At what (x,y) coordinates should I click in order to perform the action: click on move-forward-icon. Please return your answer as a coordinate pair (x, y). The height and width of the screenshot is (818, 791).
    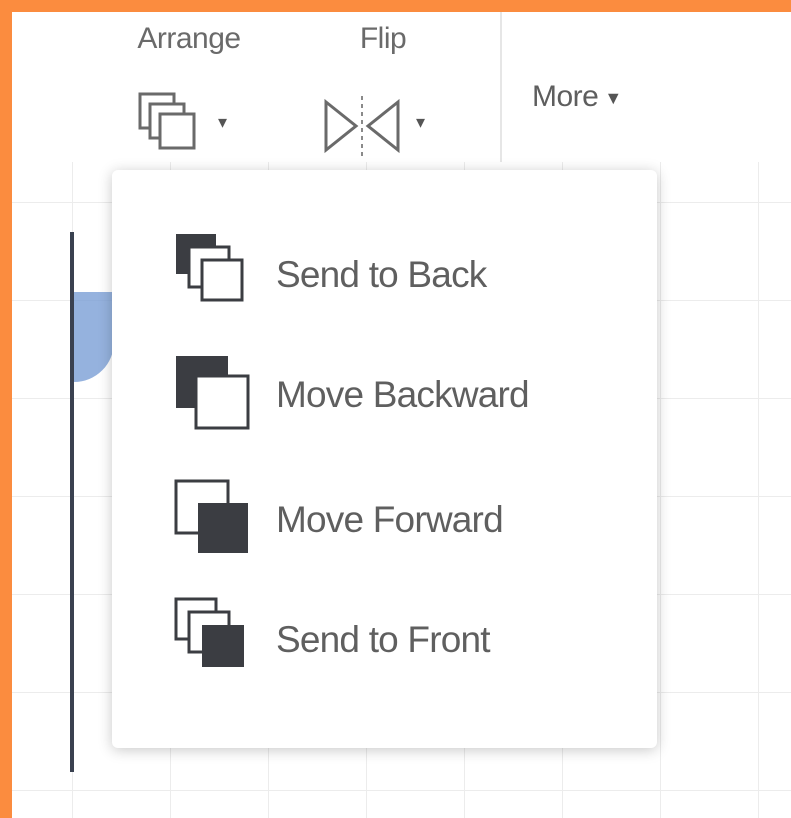
    Looking at the image, I should click on (211, 516).